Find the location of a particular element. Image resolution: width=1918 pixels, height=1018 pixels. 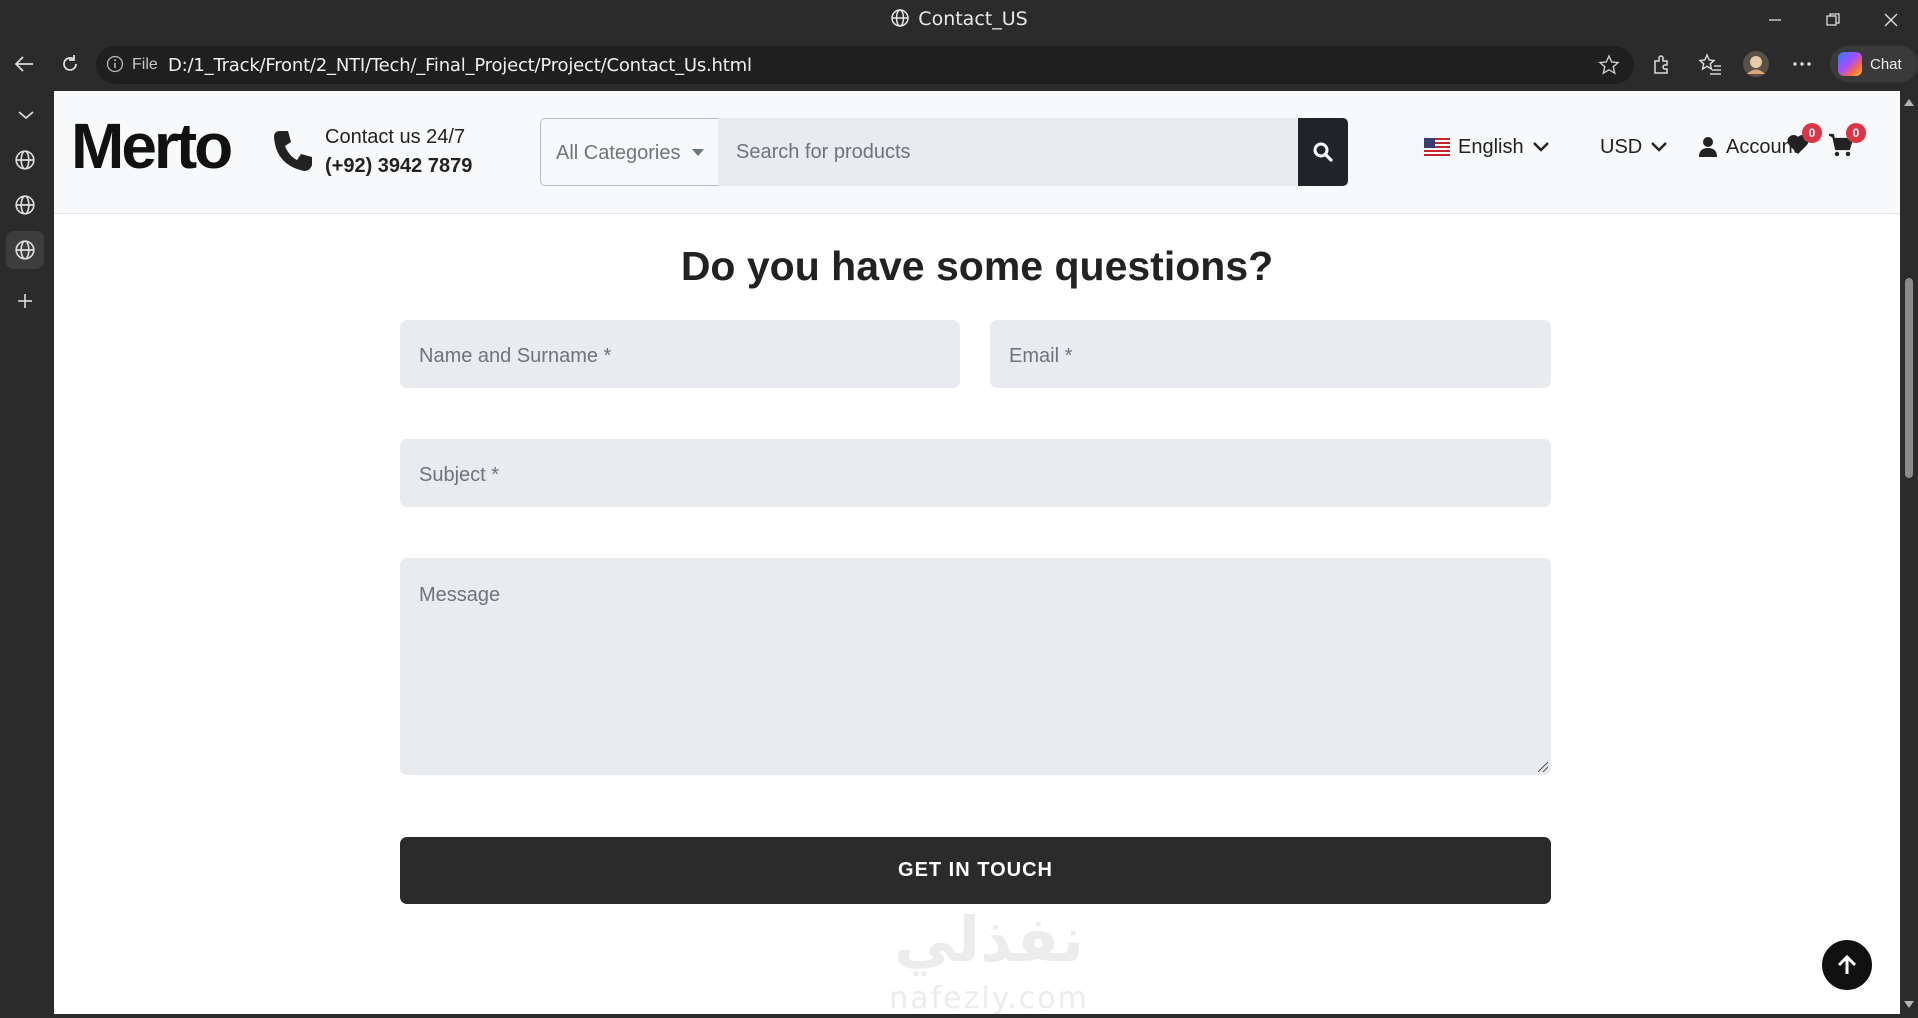

collapse-tabs-button is located at coordinates (26, 115).